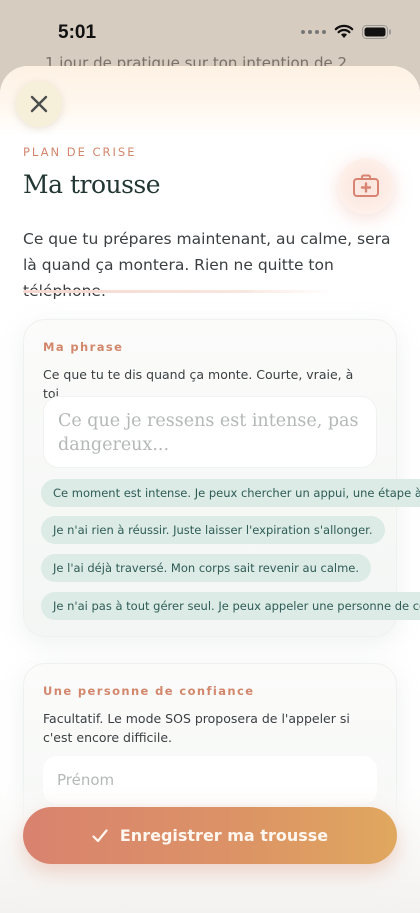  I want to click on status-time: 5:01, so click(77, 32).